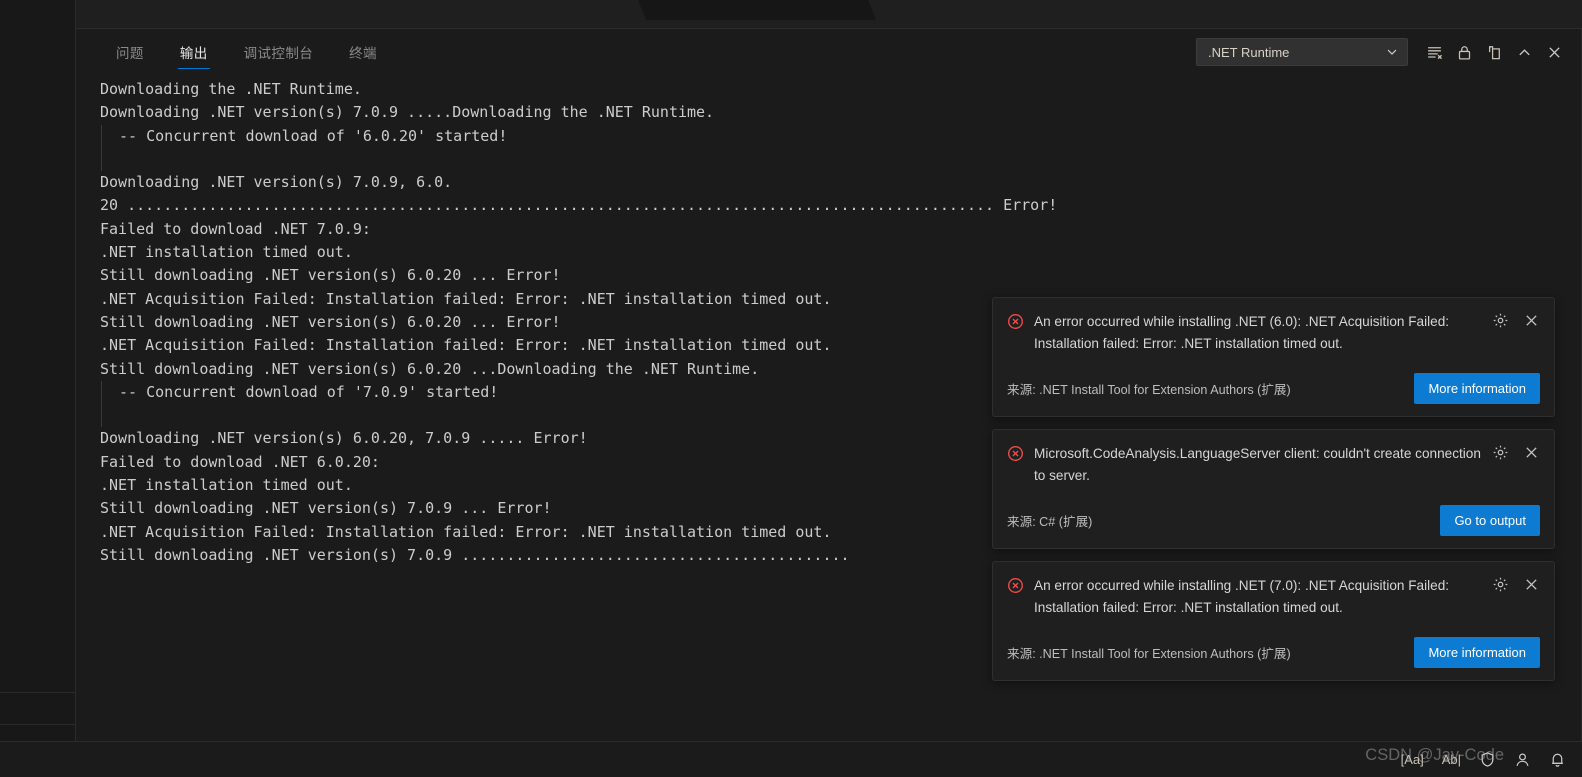  I want to click on open-in-editor-button, so click(1494, 52).